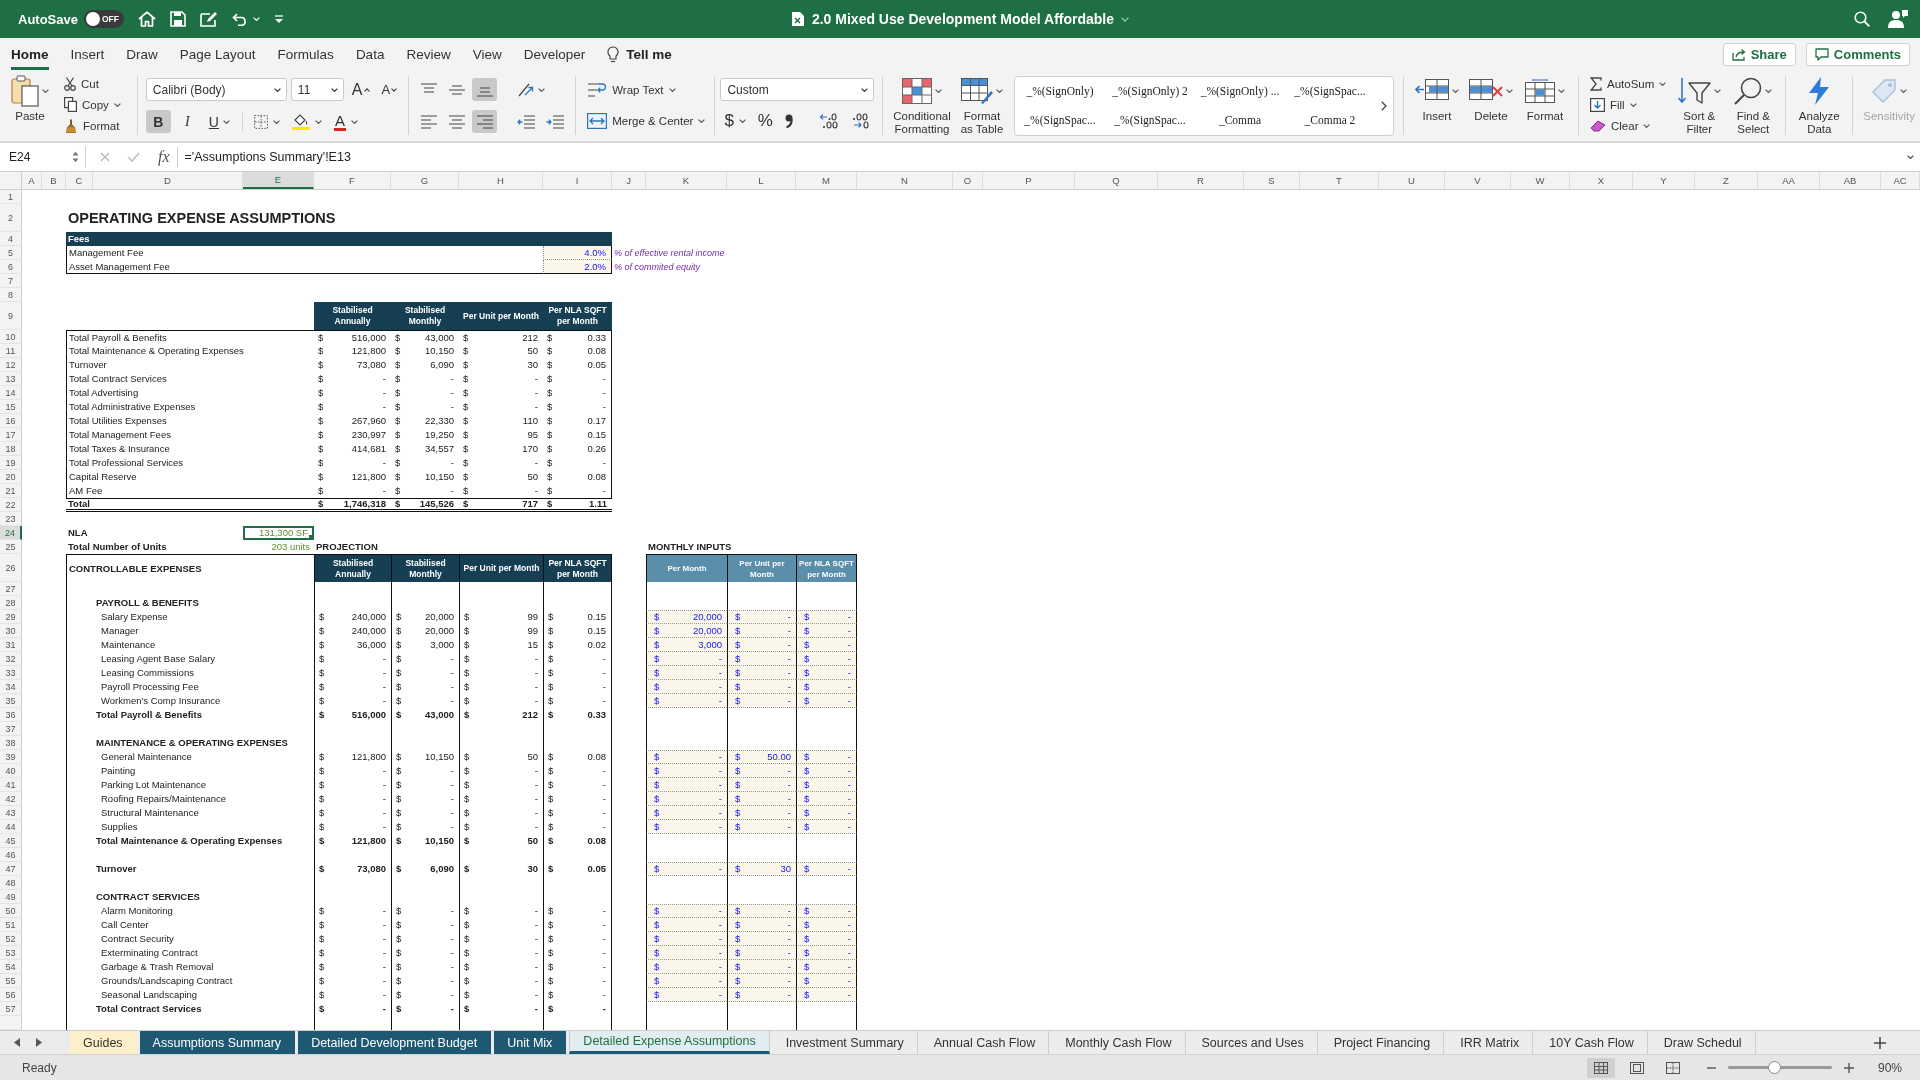  I want to click on triangle-left-icon, so click(17, 1042).